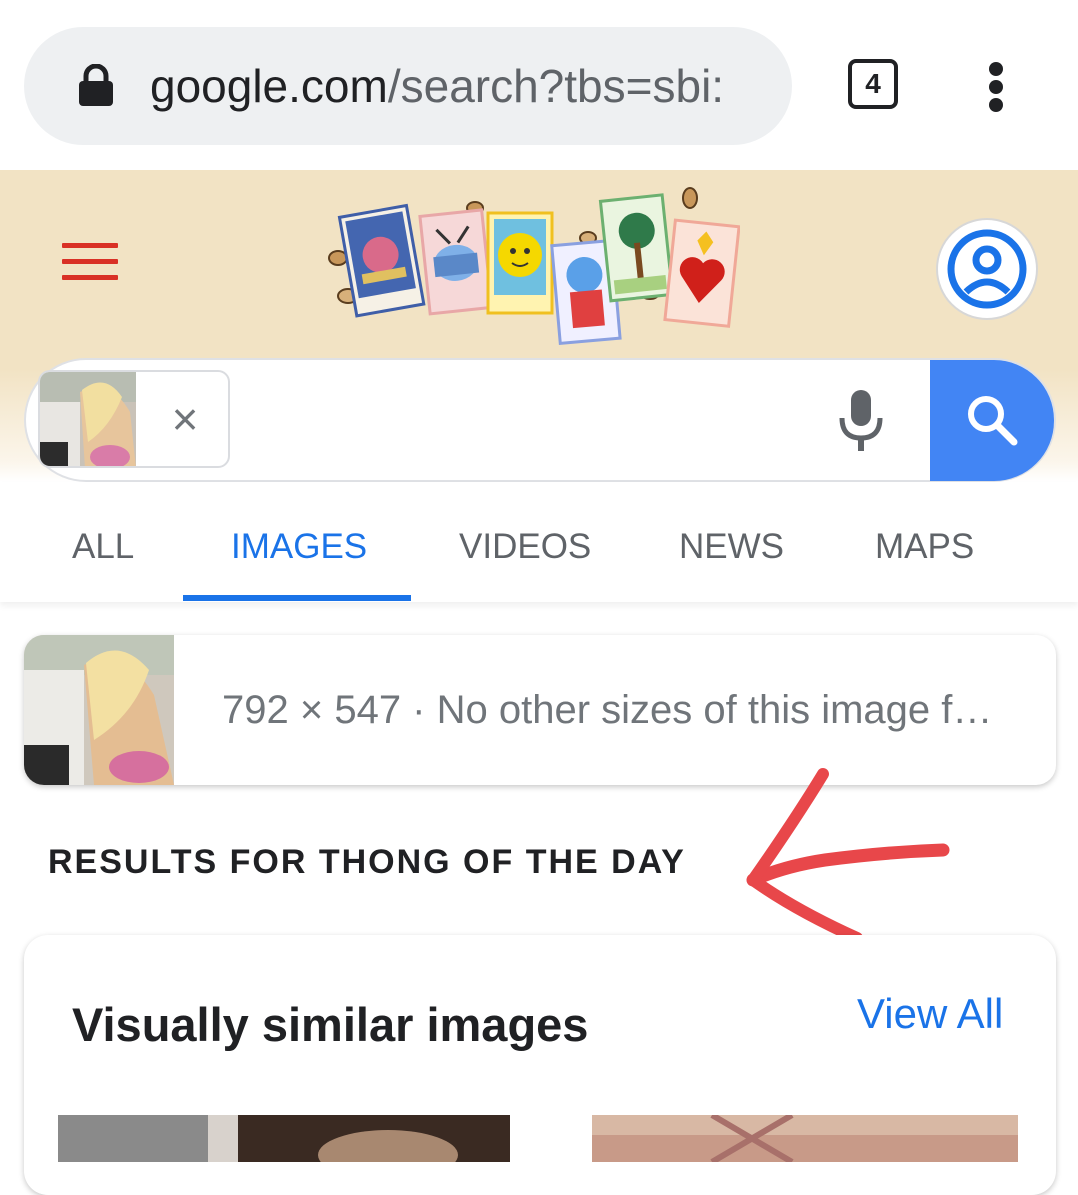 The width and height of the screenshot is (1078, 1195). What do you see at coordinates (848, 856) in the screenshot?
I see `annotation-arrow` at bounding box center [848, 856].